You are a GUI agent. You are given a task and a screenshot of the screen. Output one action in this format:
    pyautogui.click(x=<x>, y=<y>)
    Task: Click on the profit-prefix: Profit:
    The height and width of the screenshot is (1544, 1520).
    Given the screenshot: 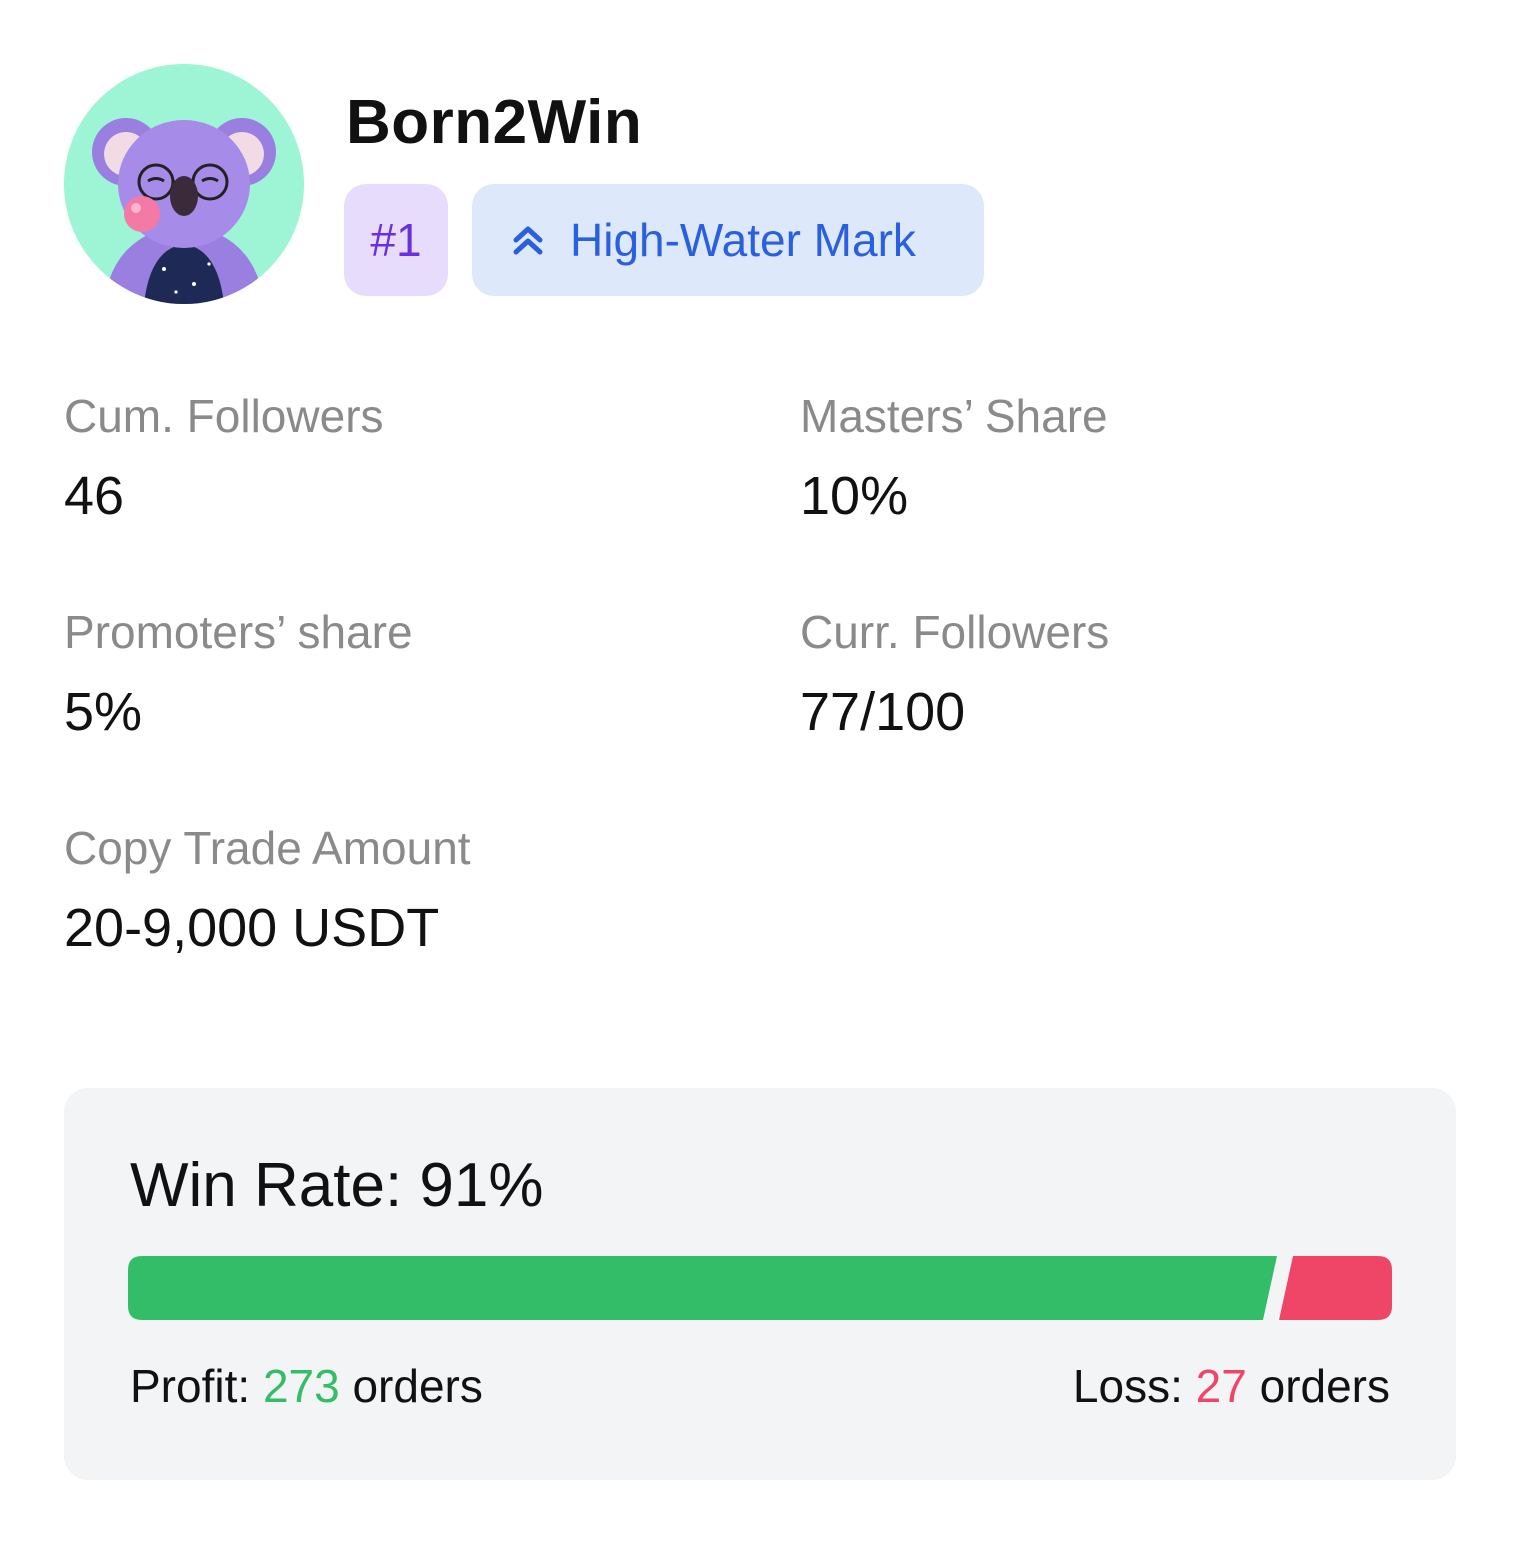 What is the action you would take?
    pyautogui.click(x=196, y=1386)
    